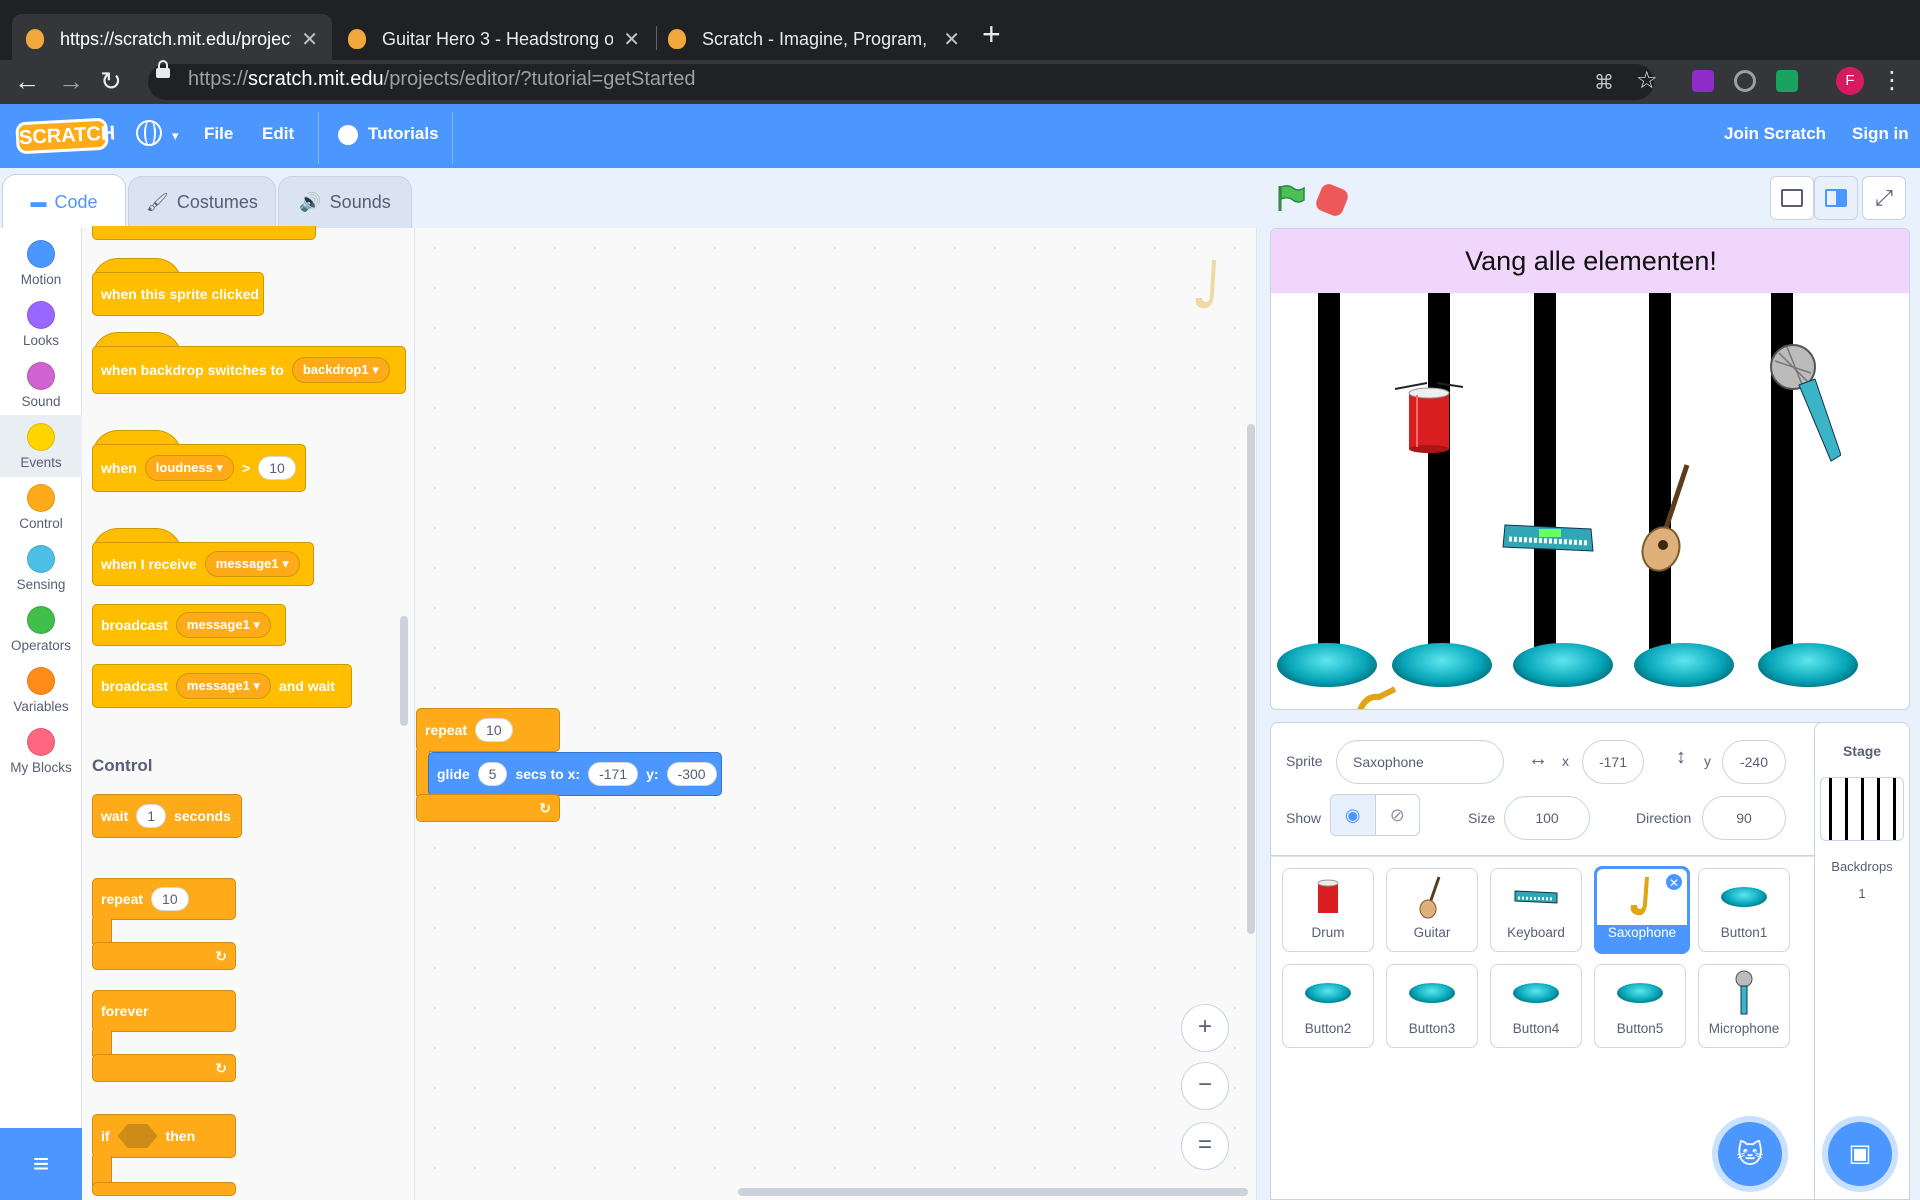 The width and height of the screenshot is (1920, 1200). What do you see at coordinates (41, 568) in the screenshot?
I see `category-sensing: Sensing` at bounding box center [41, 568].